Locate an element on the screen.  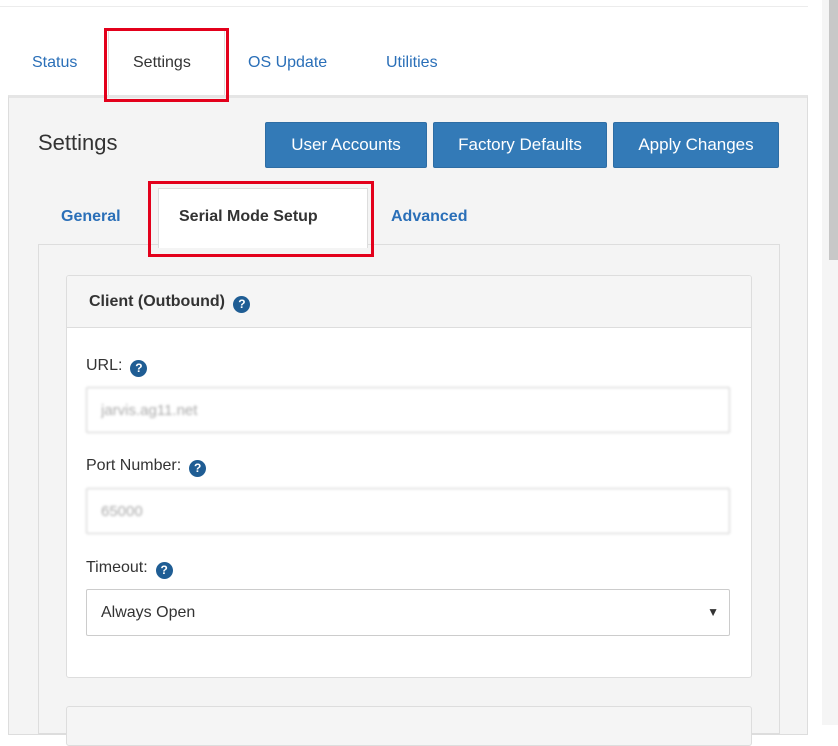
top-divider is located at coordinates (404, 6).